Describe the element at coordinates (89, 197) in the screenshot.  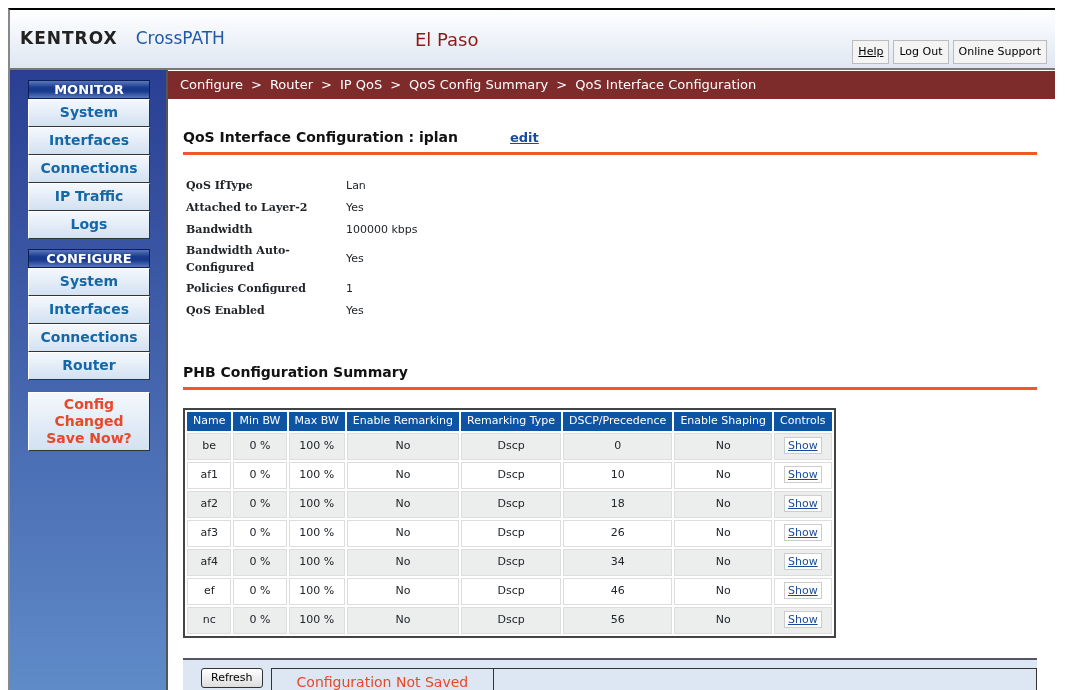
I see `nav-item: IP Traffic` at that location.